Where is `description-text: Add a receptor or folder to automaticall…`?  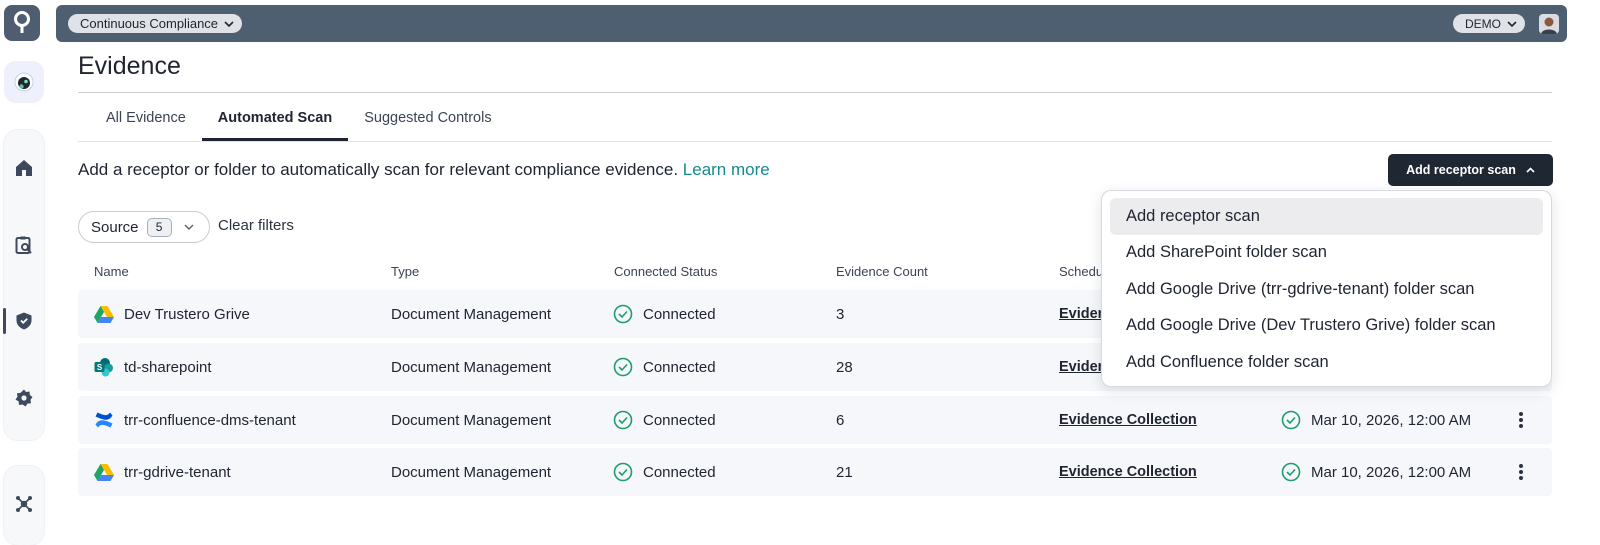 description-text: Add a receptor or folder to automaticall… is located at coordinates (378, 169).